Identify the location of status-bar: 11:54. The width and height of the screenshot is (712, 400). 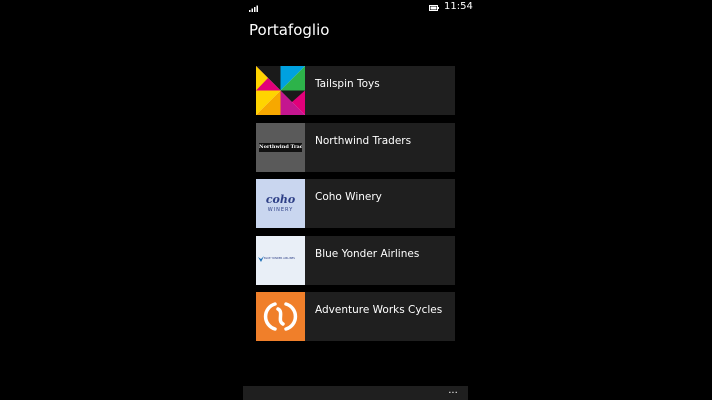
(358, 8).